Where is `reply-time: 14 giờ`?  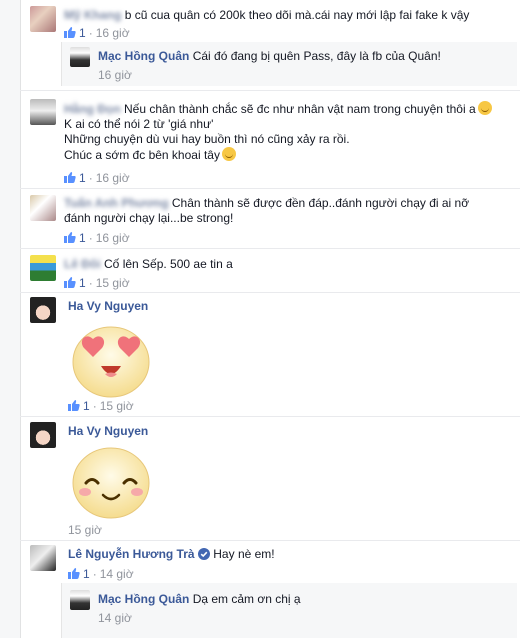
reply-time: 14 giờ is located at coordinates (115, 618).